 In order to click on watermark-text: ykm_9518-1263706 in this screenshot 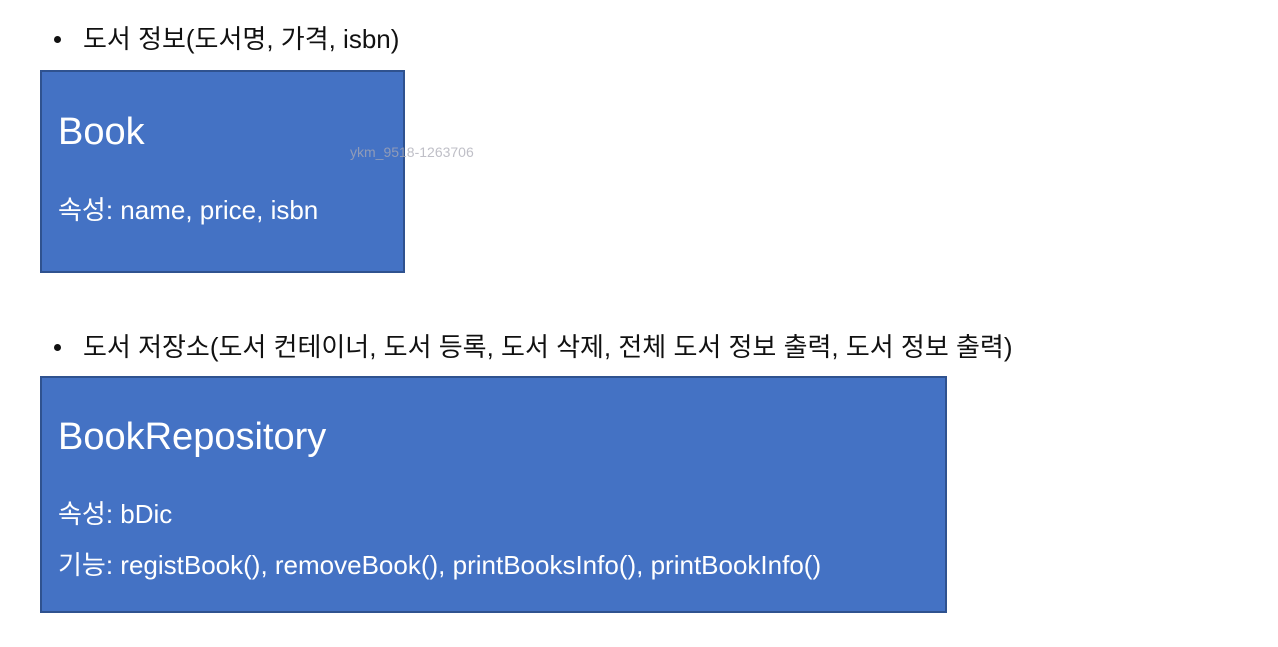, I will do `click(412, 152)`.